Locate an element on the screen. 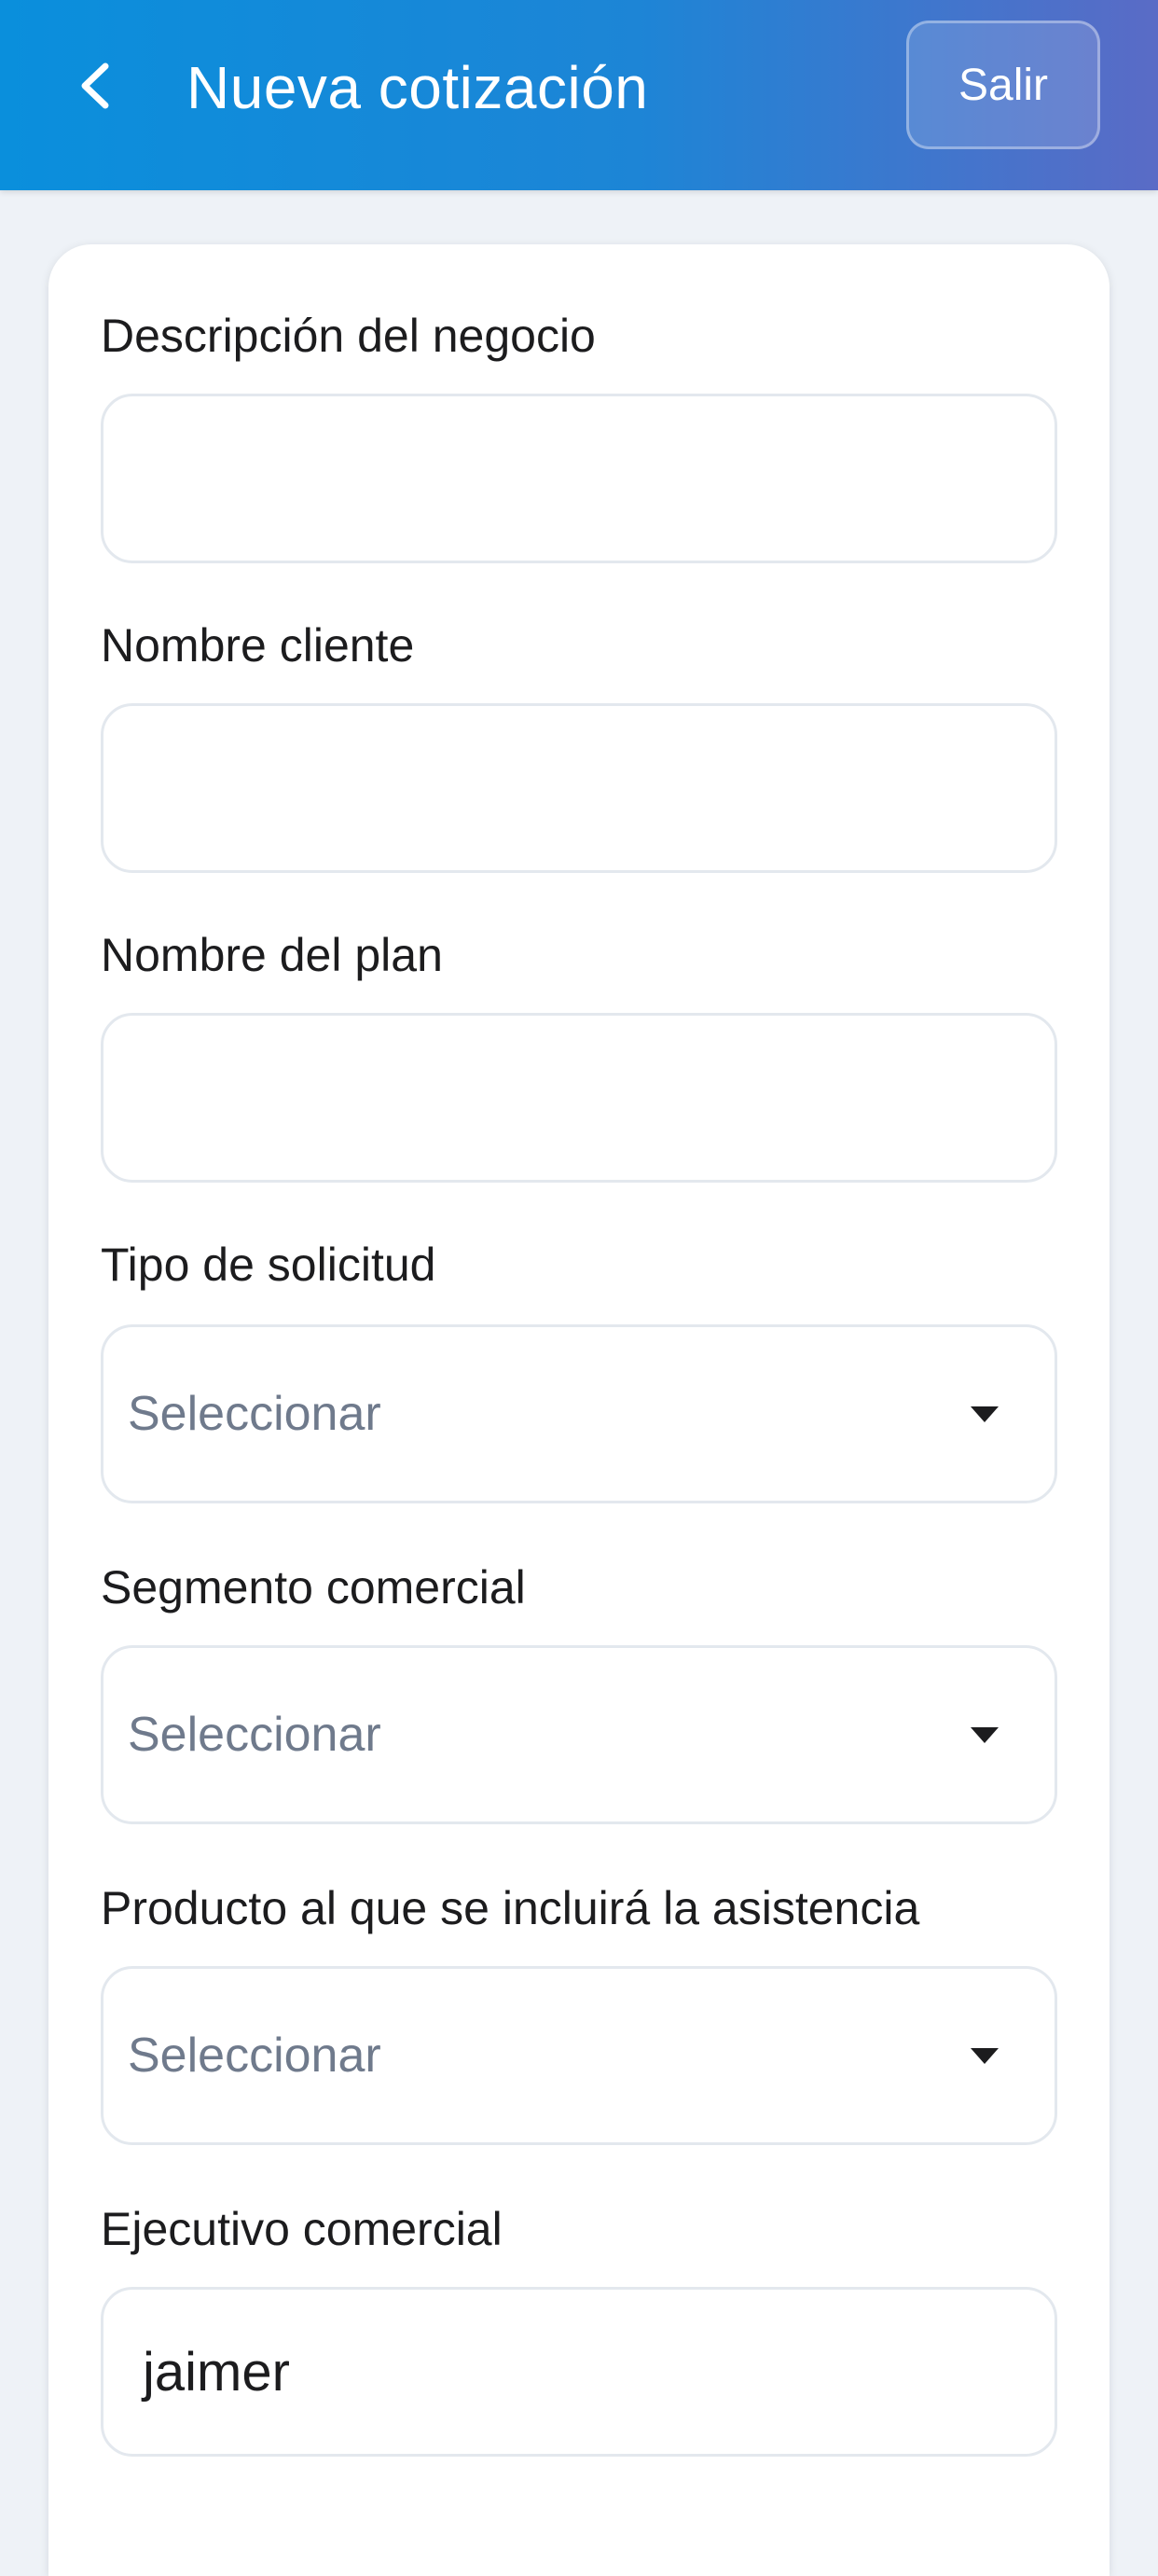 The width and height of the screenshot is (1158, 2576). exit-button: Salir is located at coordinates (1003, 85).